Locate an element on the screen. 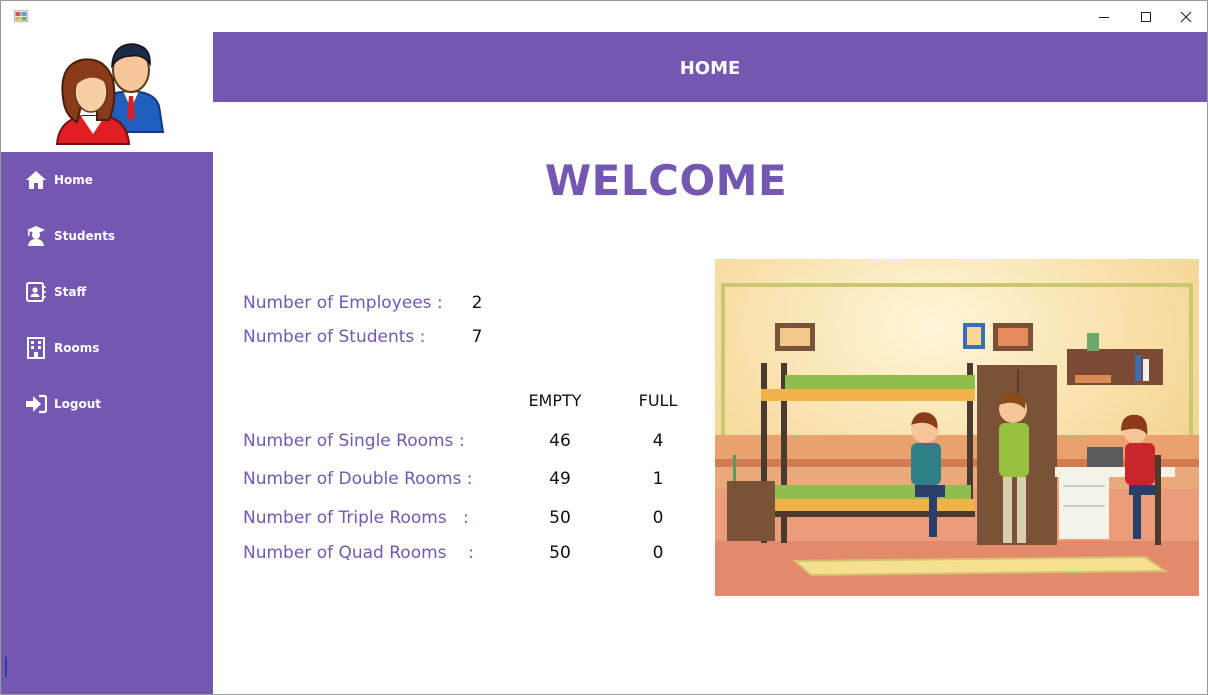  title-bar is located at coordinates (604, 16).